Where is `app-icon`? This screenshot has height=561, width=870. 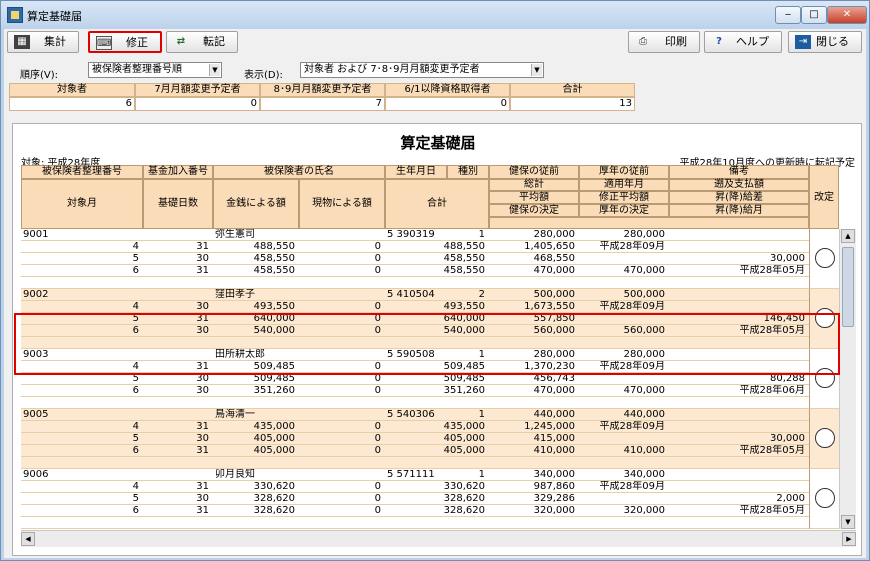
app-icon is located at coordinates (15, 15).